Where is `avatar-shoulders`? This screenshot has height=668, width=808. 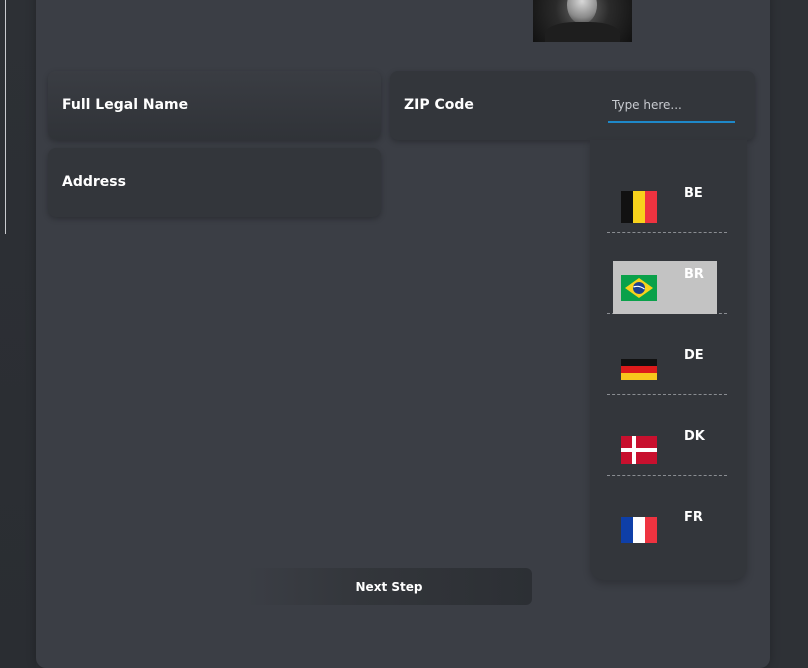
avatar-shoulders is located at coordinates (582, 32).